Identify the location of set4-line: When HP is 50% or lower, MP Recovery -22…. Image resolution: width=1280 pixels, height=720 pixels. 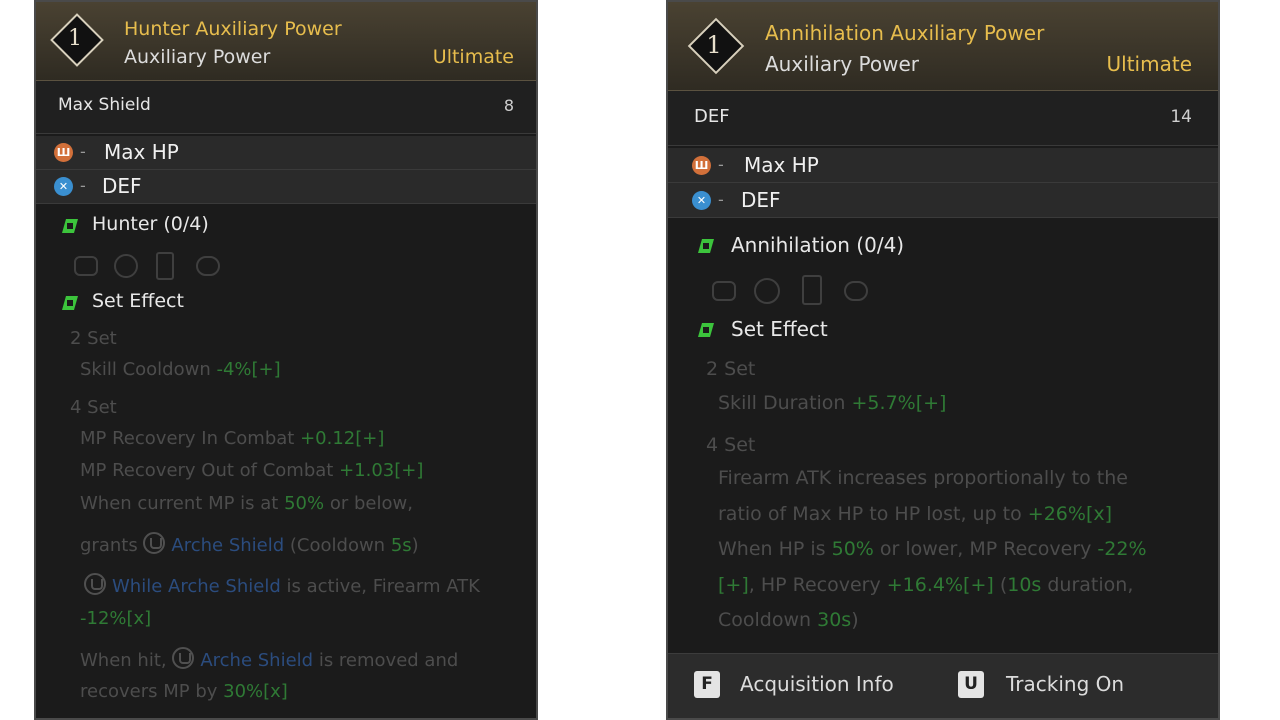
(932, 549).